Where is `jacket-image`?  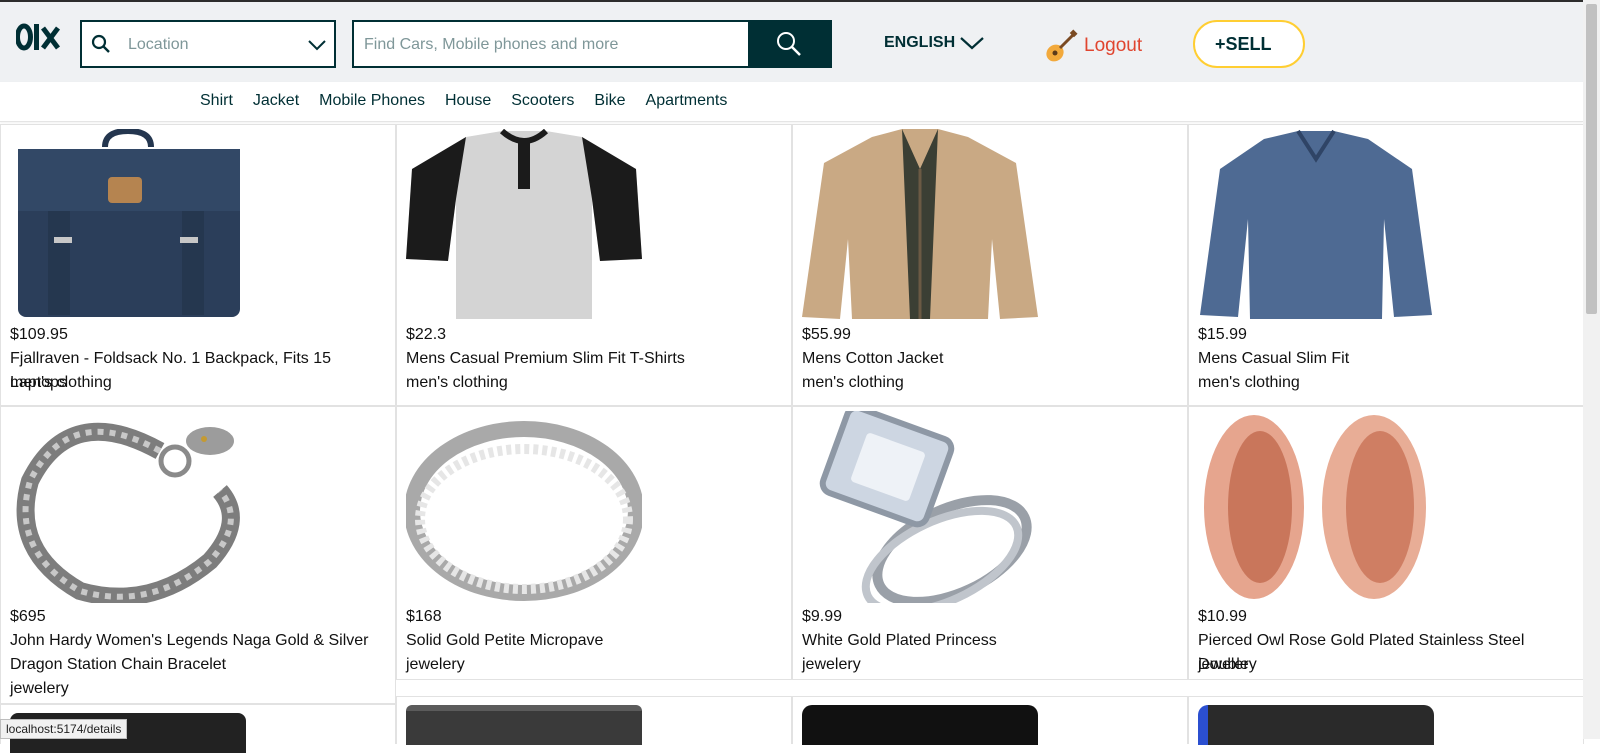
jacket-image is located at coordinates (920, 224).